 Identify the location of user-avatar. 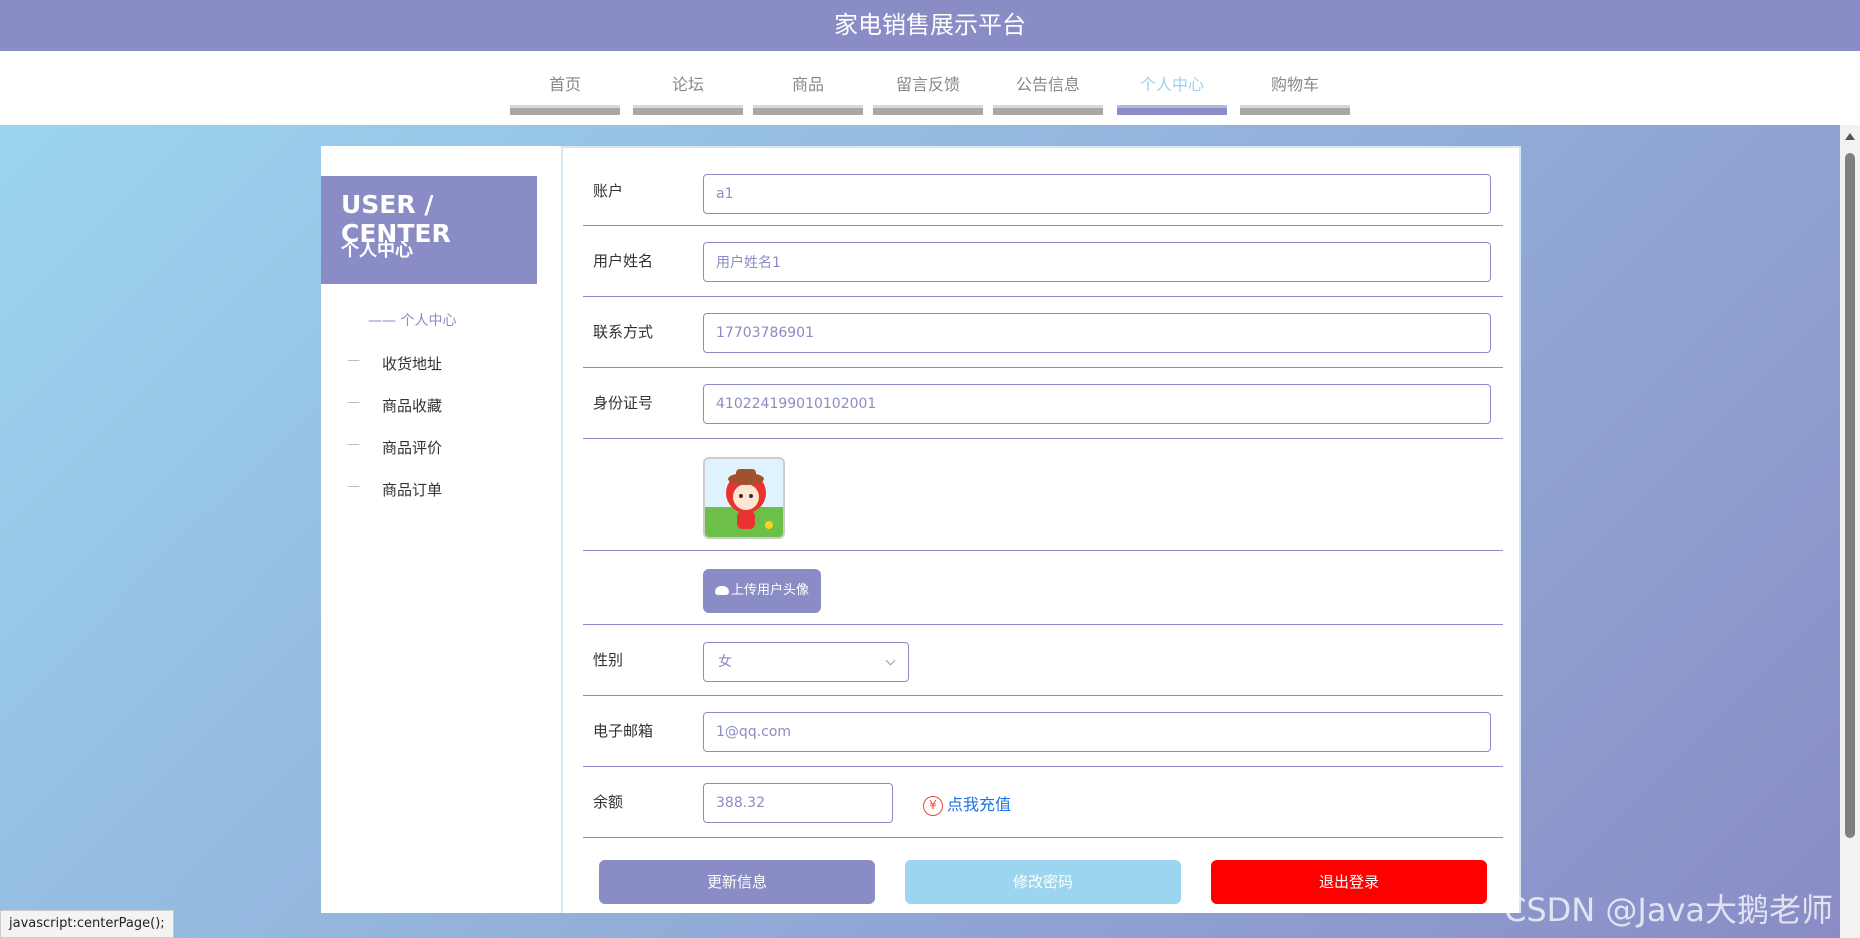
(744, 498).